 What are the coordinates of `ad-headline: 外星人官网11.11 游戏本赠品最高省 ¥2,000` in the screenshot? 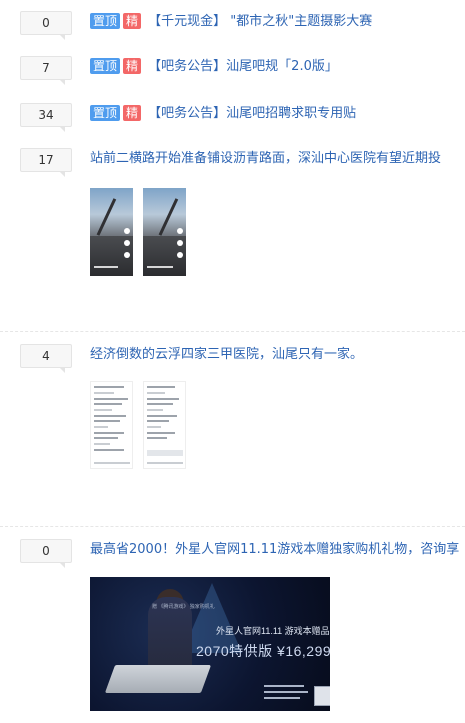 It's located at (273, 631).